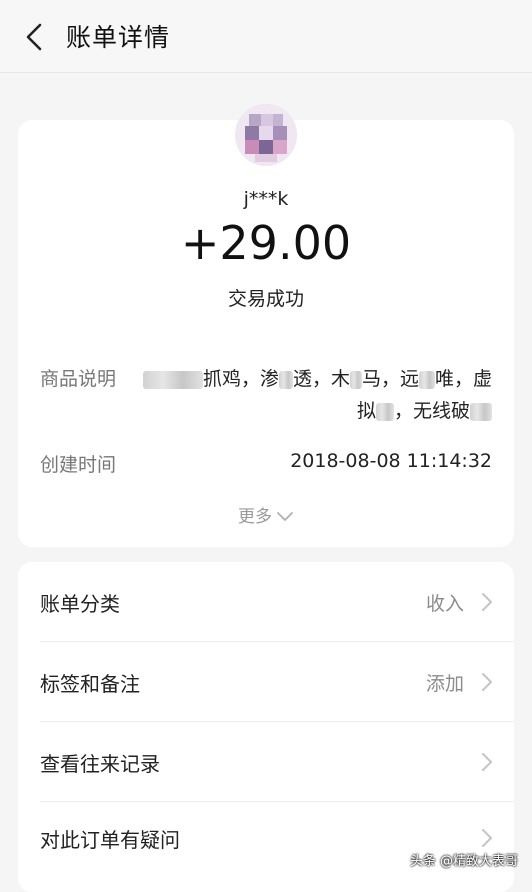  What do you see at coordinates (266, 243) in the screenshot?
I see `transaction-amount: +29.00` at bounding box center [266, 243].